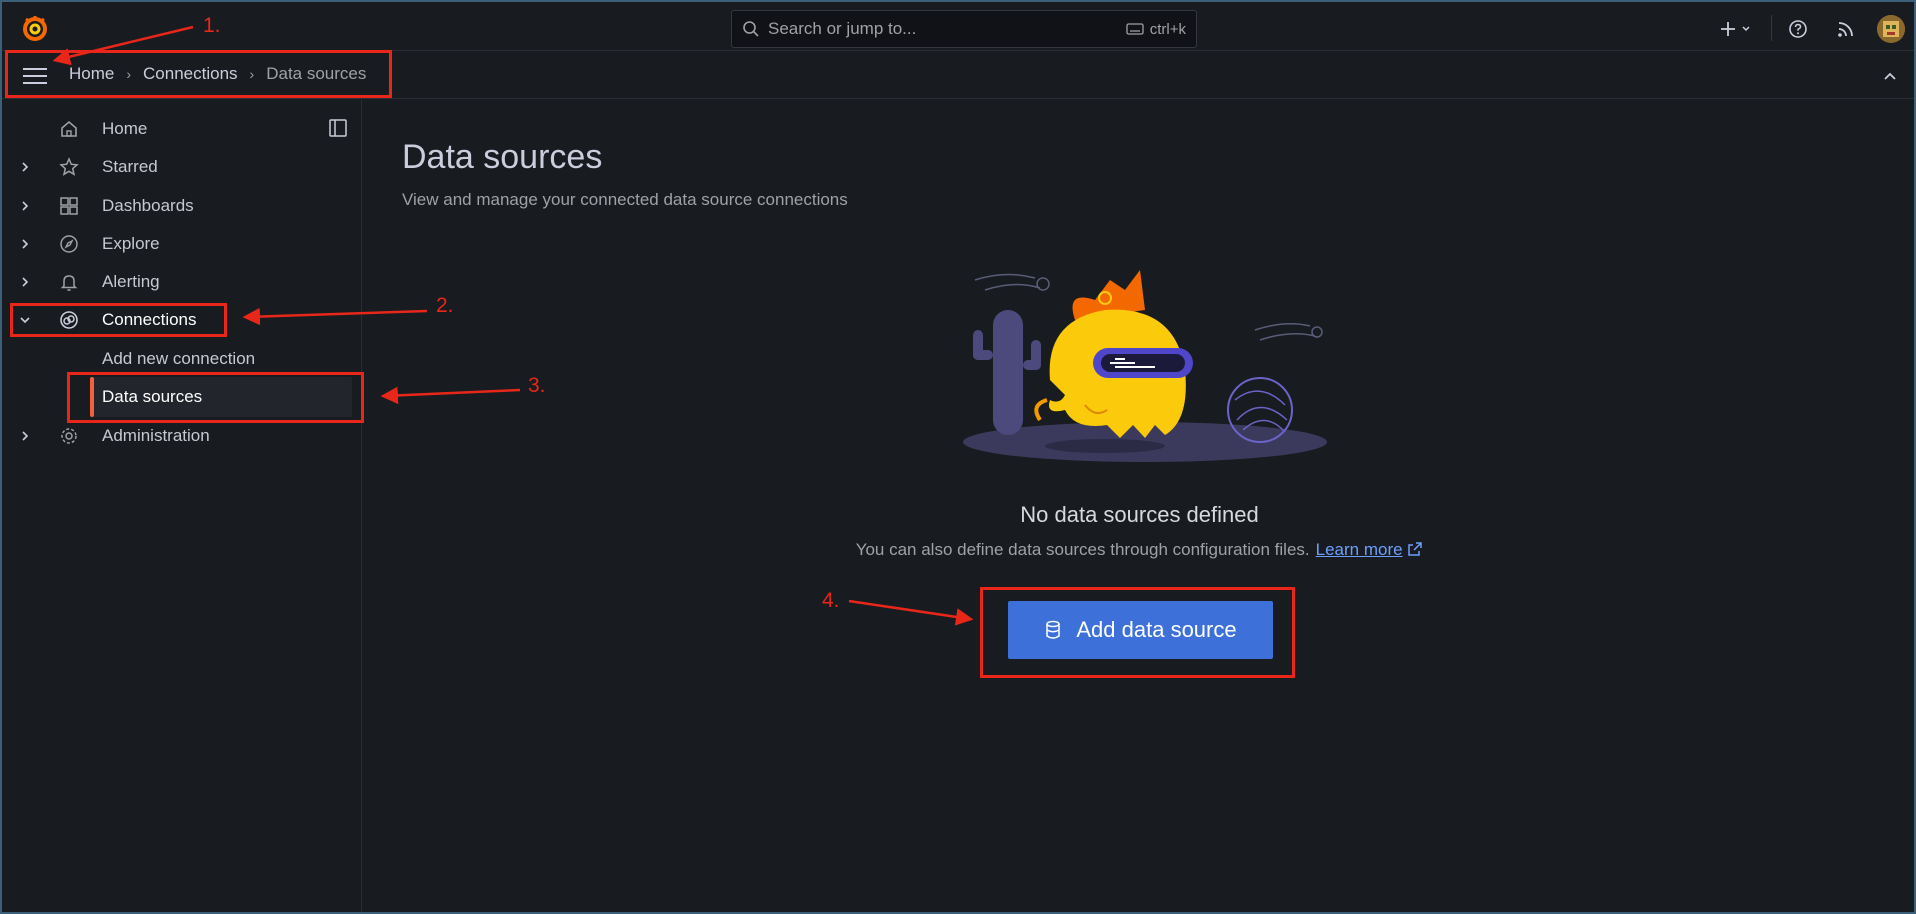 The width and height of the screenshot is (1916, 914). What do you see at coordinates (131, 281) in the screenshot?
I see `sidebar-item-label: Alerting` at bounding box center [131, 281].